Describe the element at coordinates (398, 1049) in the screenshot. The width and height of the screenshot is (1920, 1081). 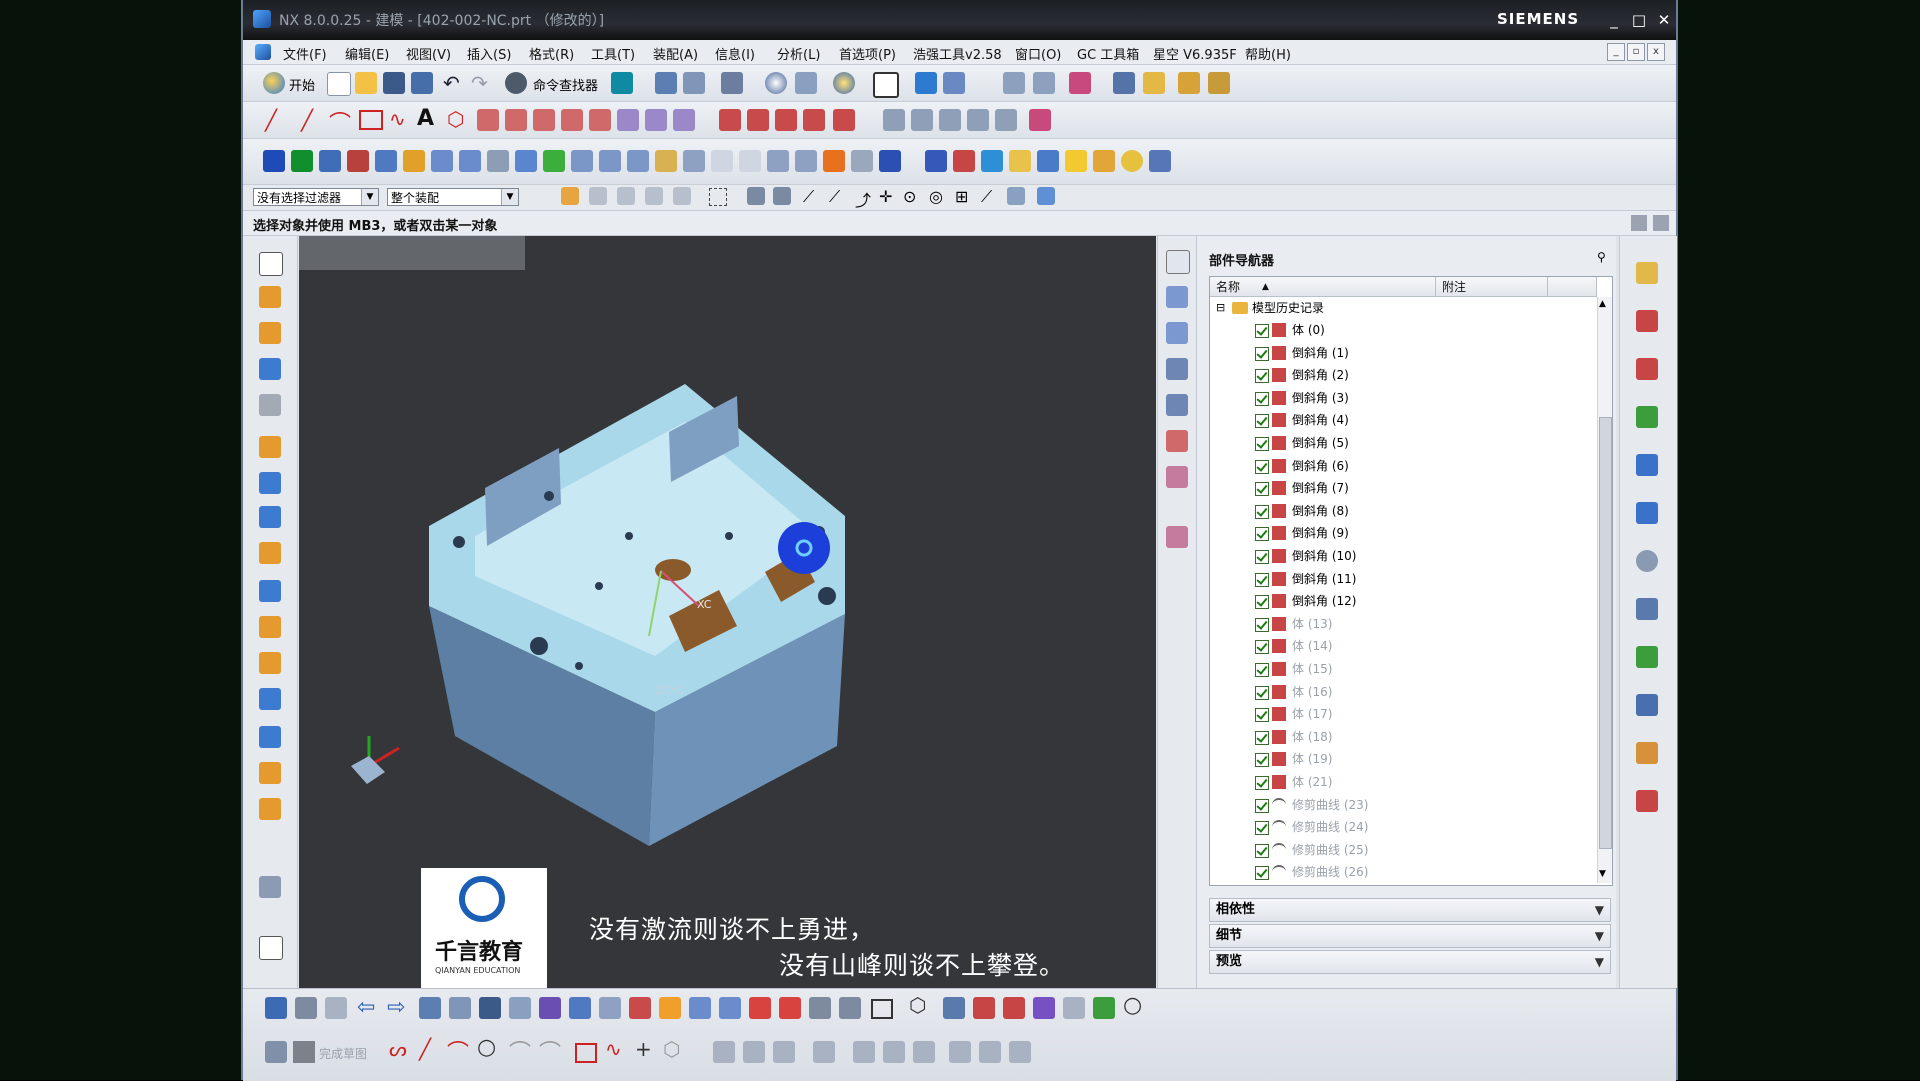
I see `profile-icon: ᔕ` at that location.